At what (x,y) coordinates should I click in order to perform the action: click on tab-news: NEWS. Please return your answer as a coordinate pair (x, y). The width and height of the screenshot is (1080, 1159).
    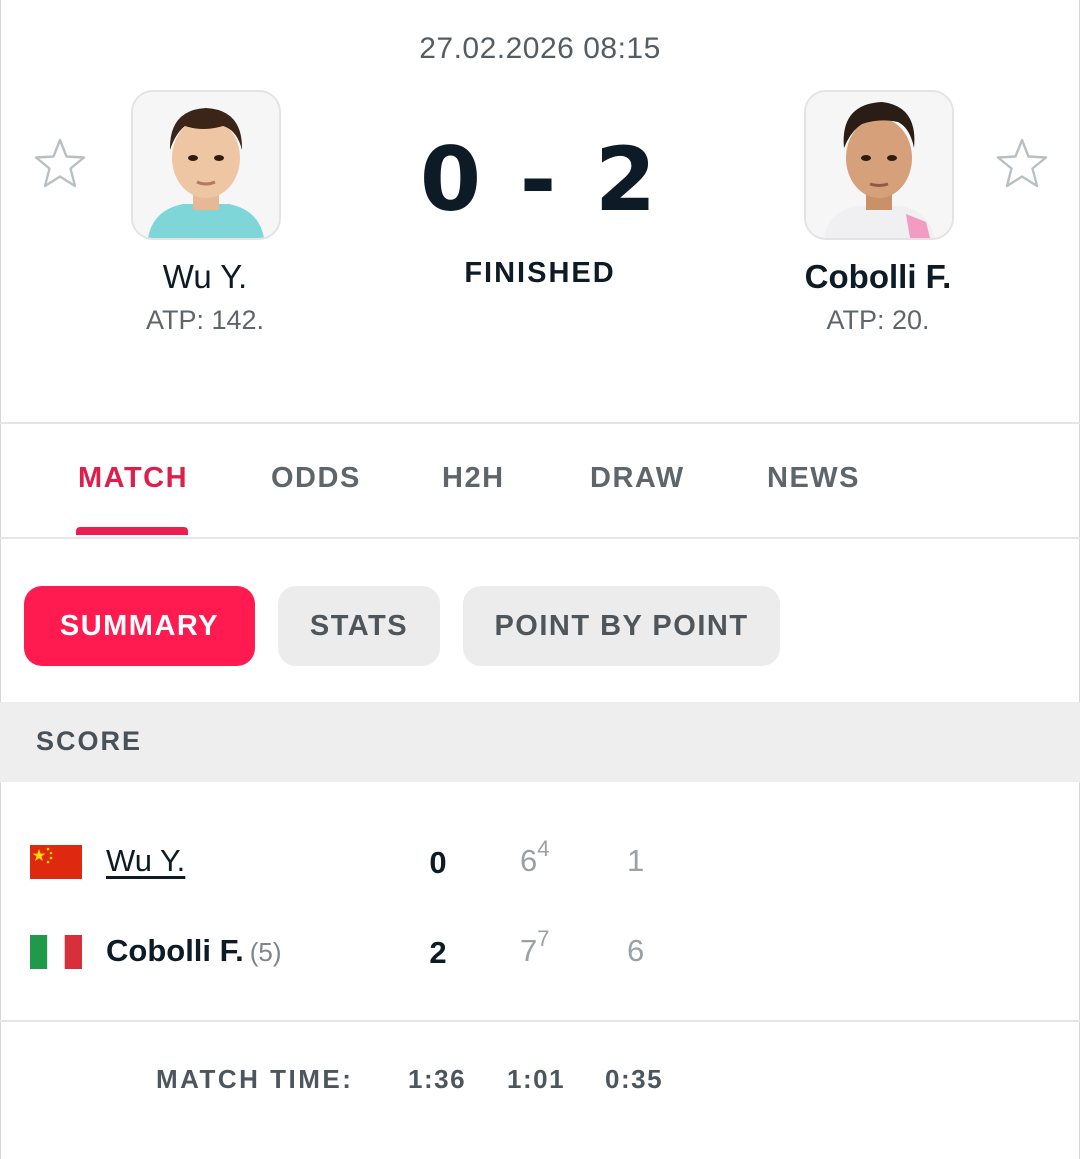
    Looking at the image, I should click on (813, 478).